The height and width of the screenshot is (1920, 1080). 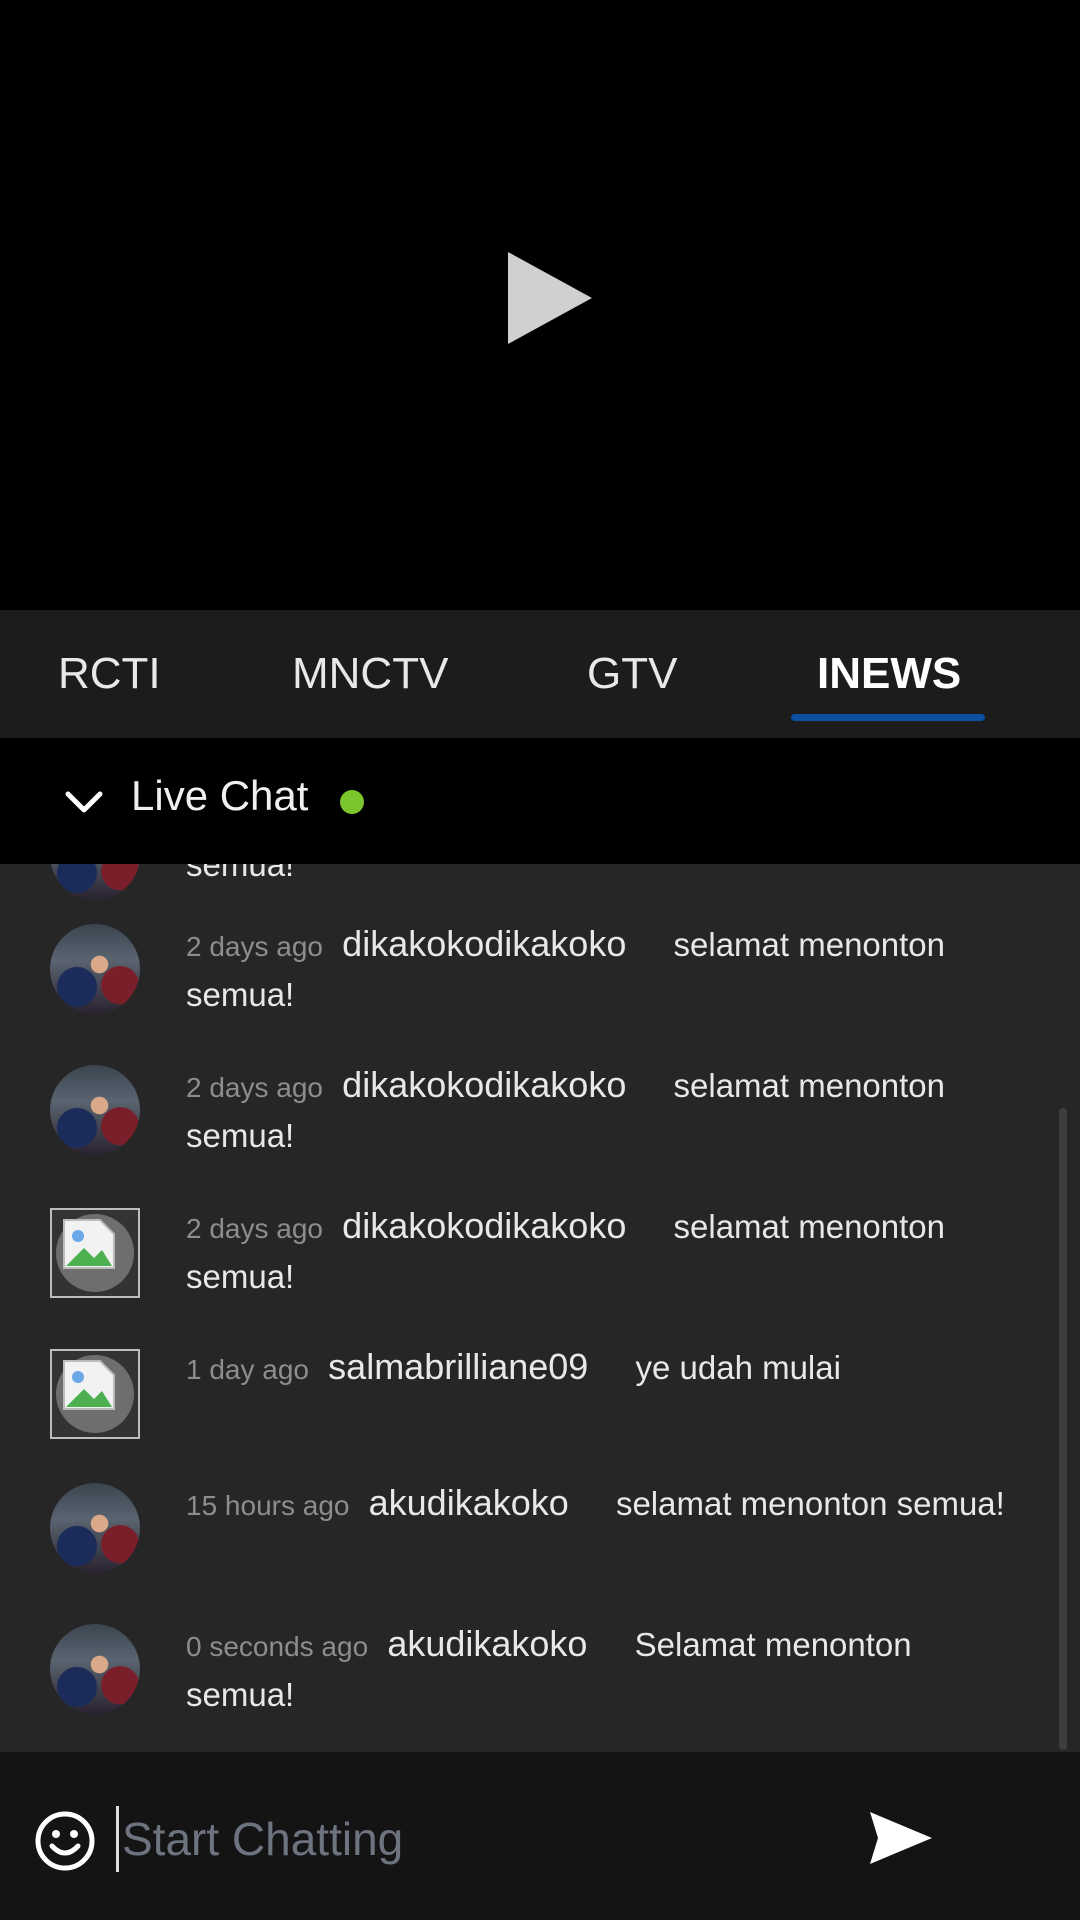 I want to click on message-text: selamat menonton semua!, so click(x=810, y=1503).